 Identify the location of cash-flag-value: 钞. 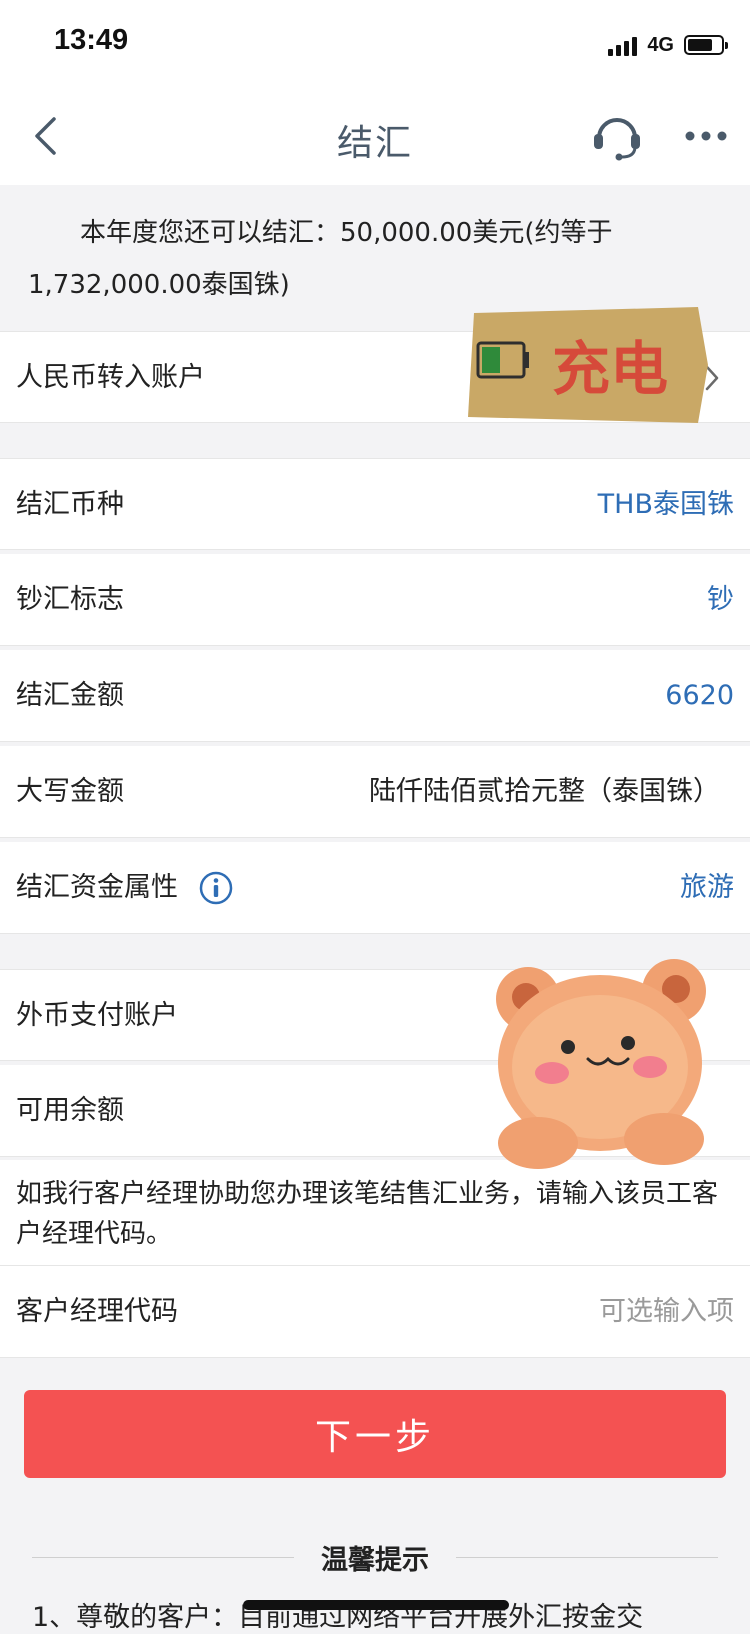
(720, 600).